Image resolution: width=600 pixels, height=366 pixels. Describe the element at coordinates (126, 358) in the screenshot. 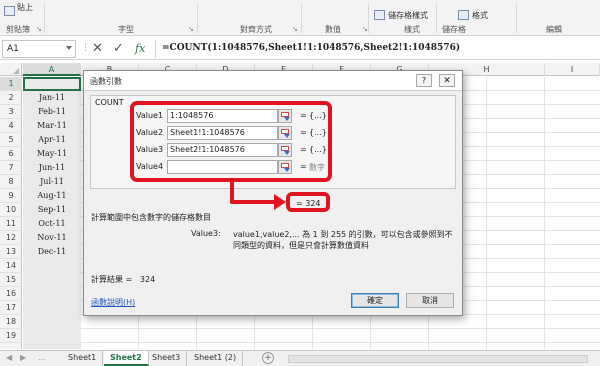

I see `tab-sheet2: Sheet2` at that location.